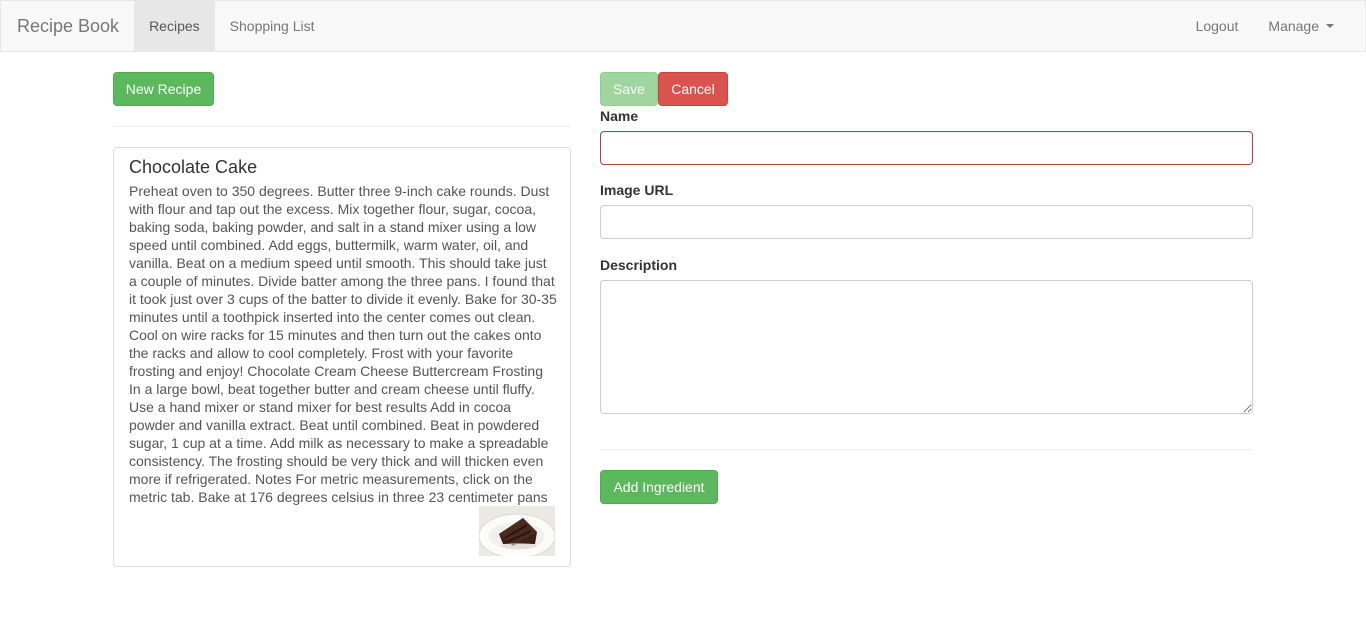 The width and height of the screenshot is (1366, 624). Describe the element at coordinates (193, 167) in the screenshot. I see `recipe-title: Chocolate Cake` at that location.